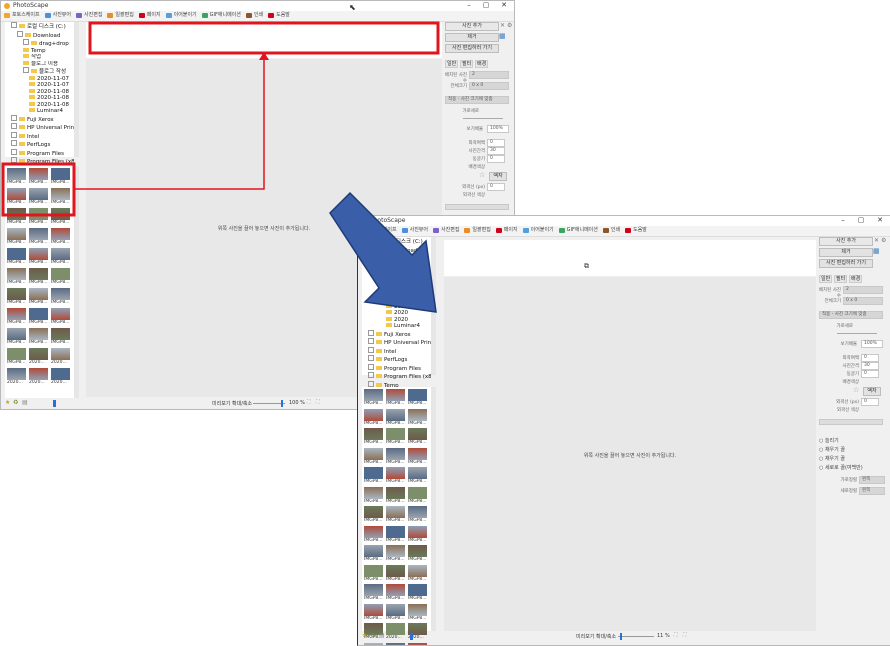  Describe the element at coordinates (169, 123) in the screenshot. I see `connector-line` at that location.